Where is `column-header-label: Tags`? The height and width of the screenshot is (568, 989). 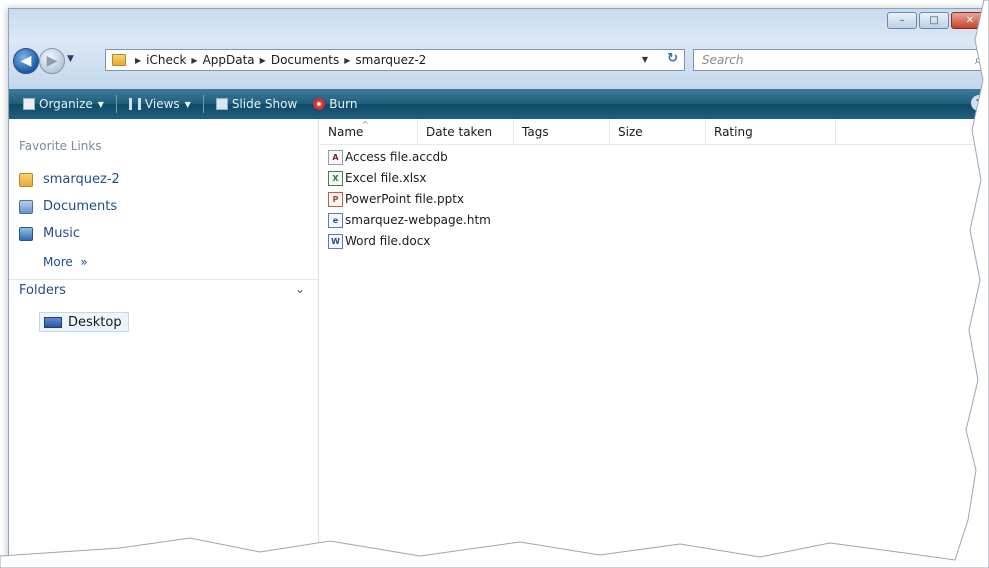 column-header-label: Tags is located at coordinates (535, 132).